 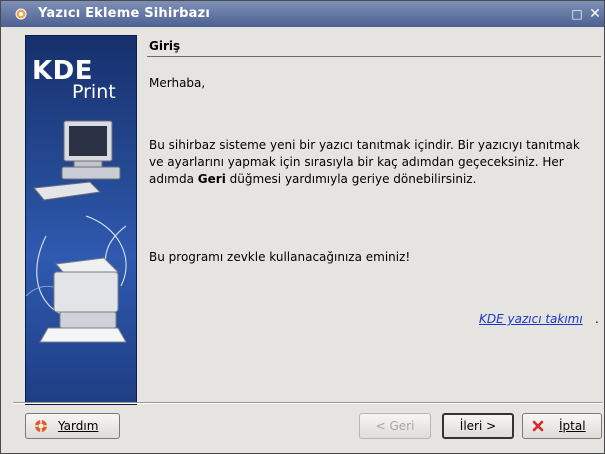 I want to click on next-button-label: İleri >, so click(x=478, y=426).